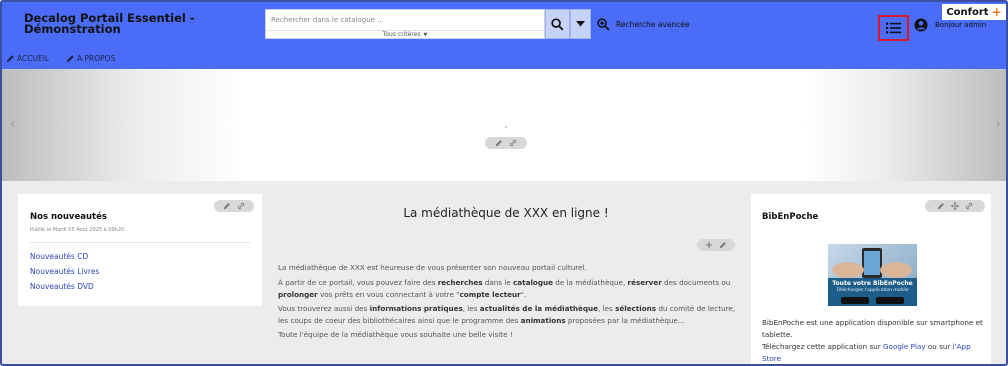 This screenshot has height=366, width=1008. What do you see at coordinates (506, 213) in the screenshot?
I see `page-title: La médiathèque de XXX en ligne !` at bounding box center [506, 213].